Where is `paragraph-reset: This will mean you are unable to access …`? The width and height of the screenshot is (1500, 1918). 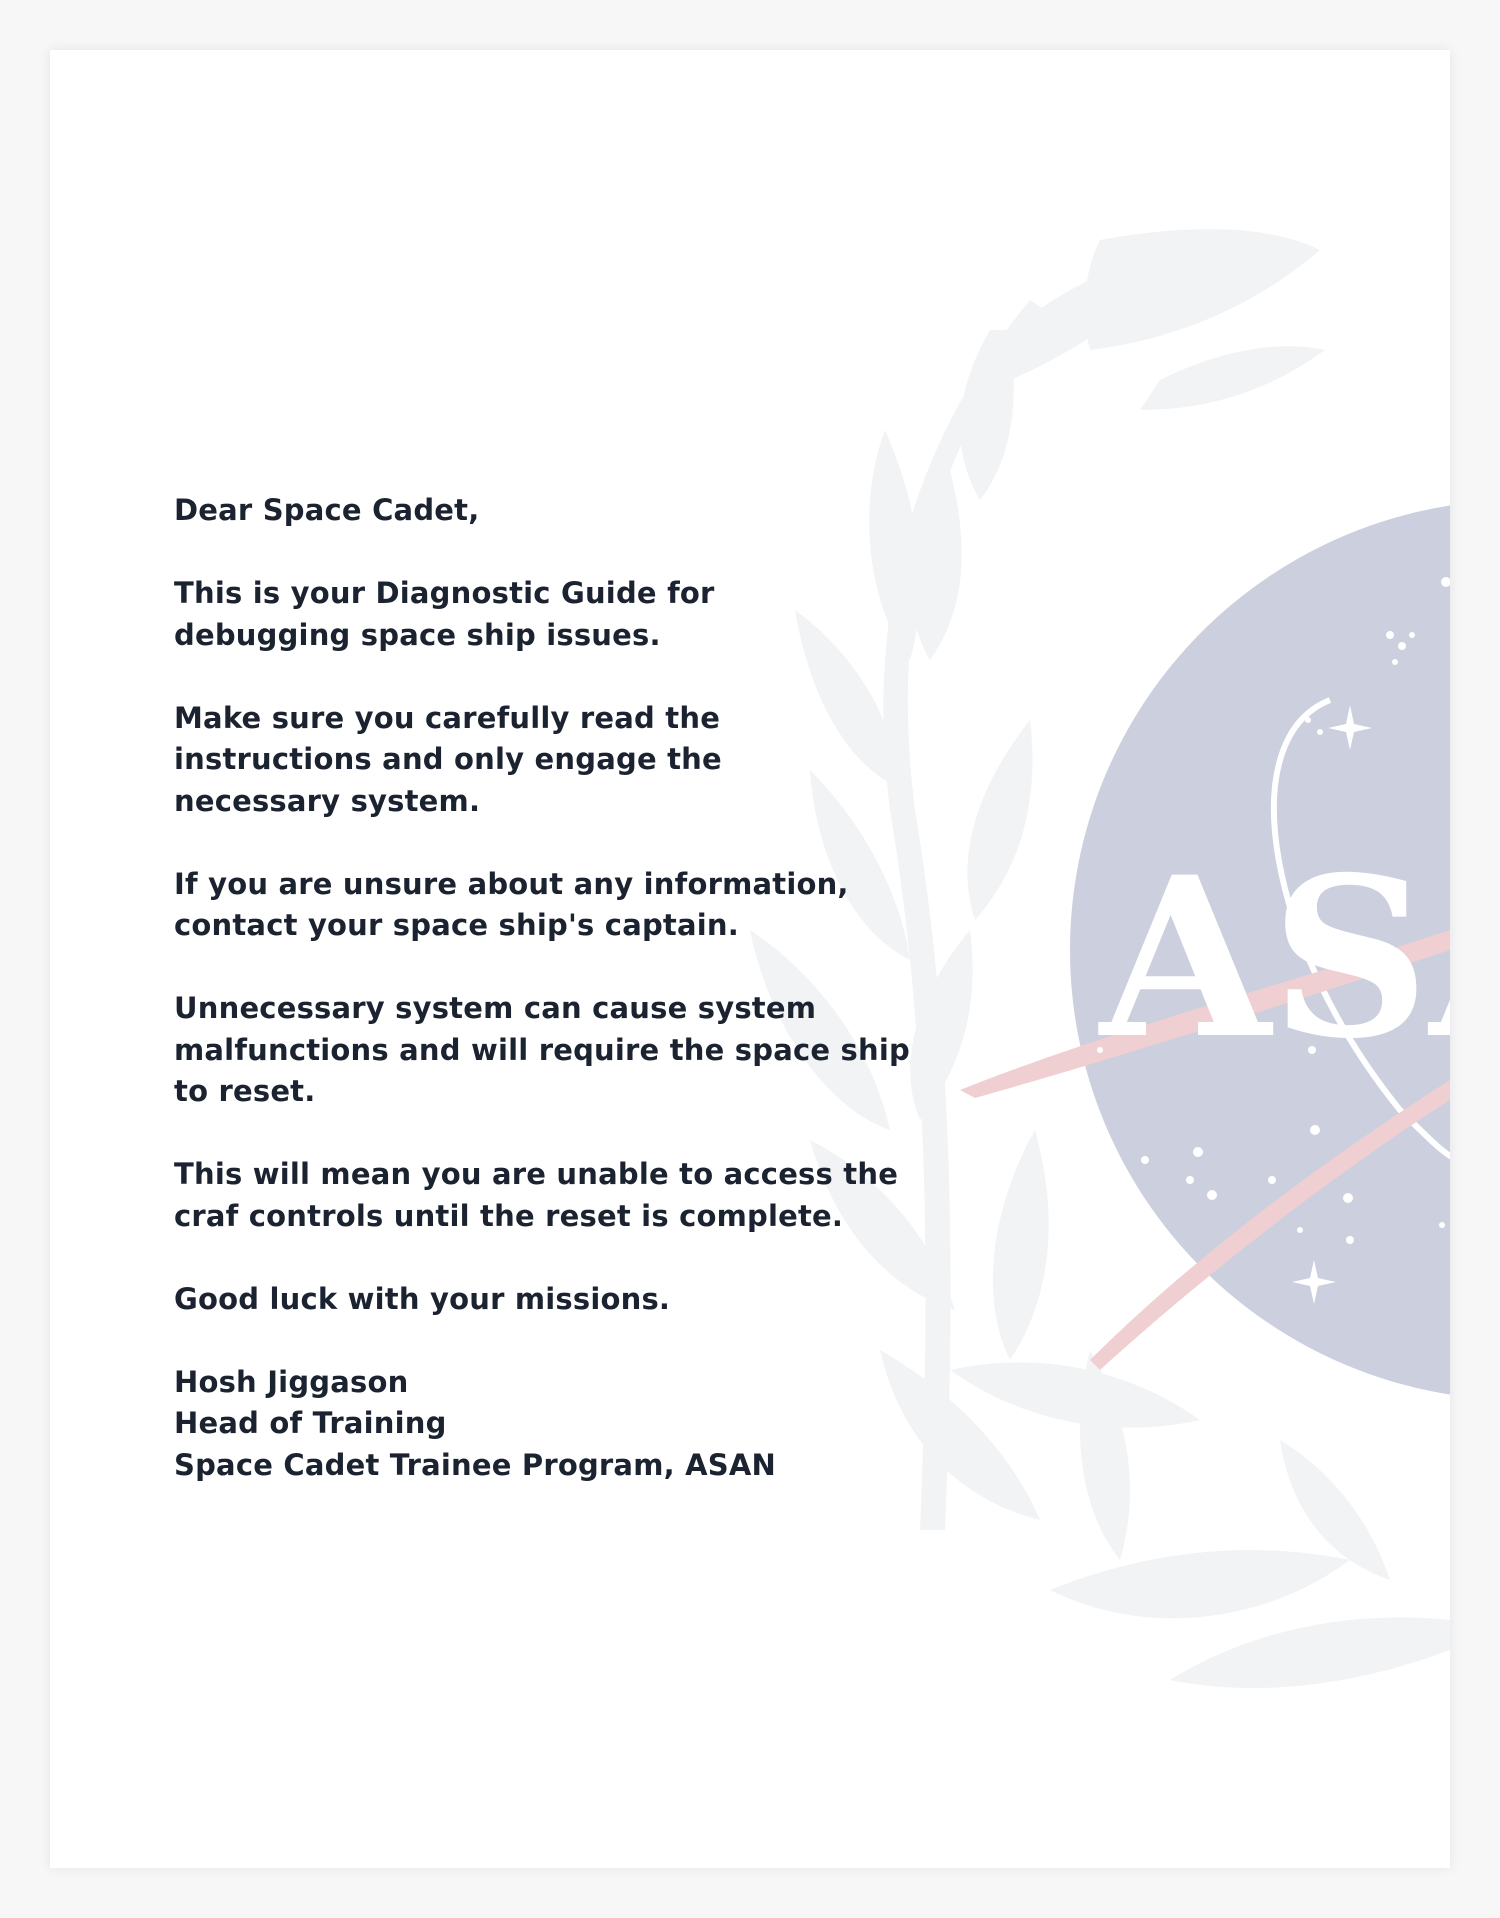
paragraph-reset: This will mean you are unable to access … is located at coordinates (536, 1195).